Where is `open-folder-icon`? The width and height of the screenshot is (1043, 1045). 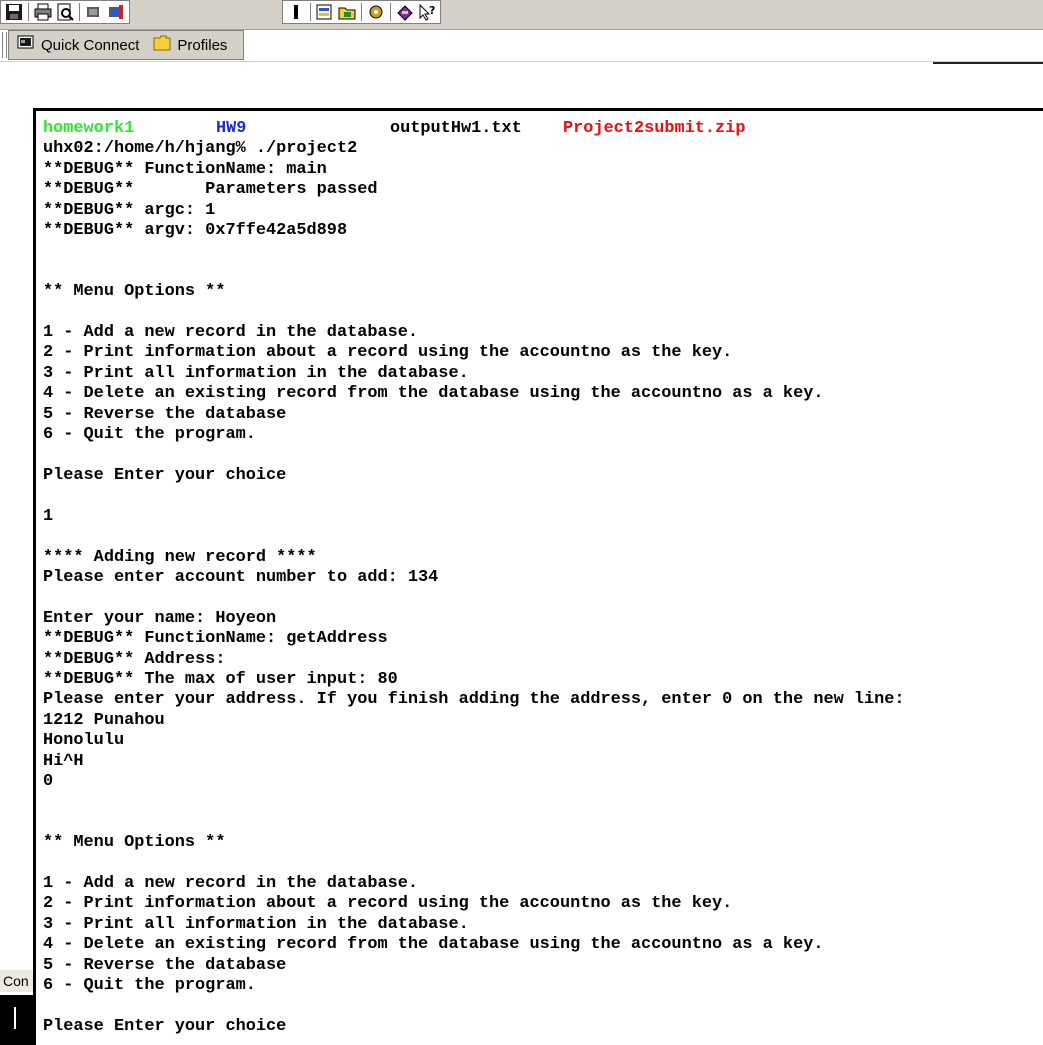
open-folder-icon is located at coordinates (347, 12).